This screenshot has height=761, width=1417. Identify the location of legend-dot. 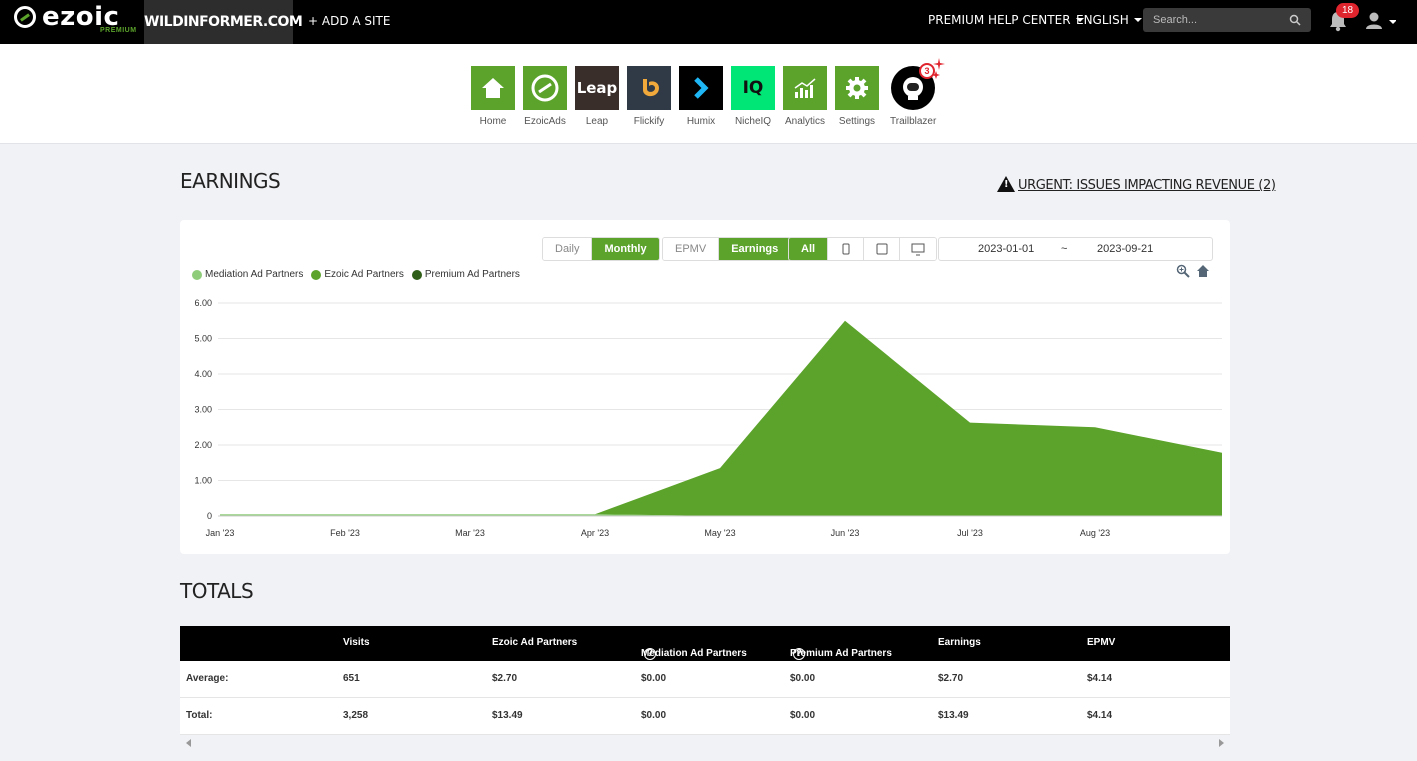
(316, 274).